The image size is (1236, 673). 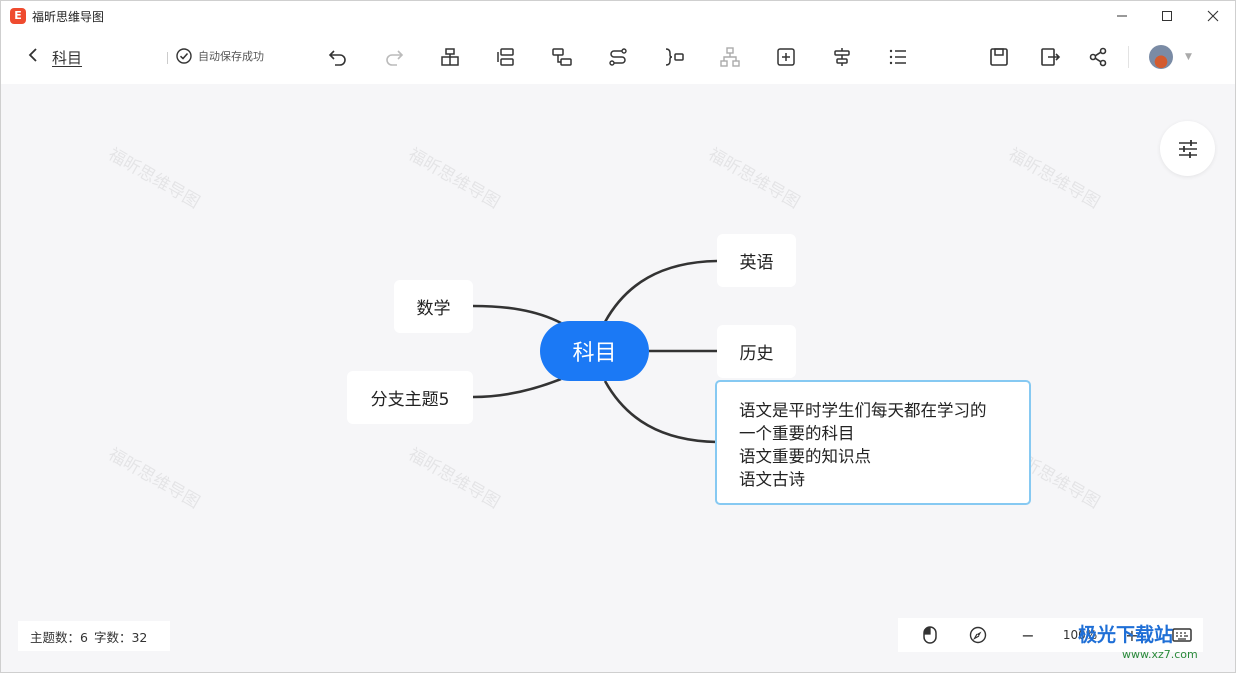 I want to click on style-settings-button, so click(x=1187, y=148).